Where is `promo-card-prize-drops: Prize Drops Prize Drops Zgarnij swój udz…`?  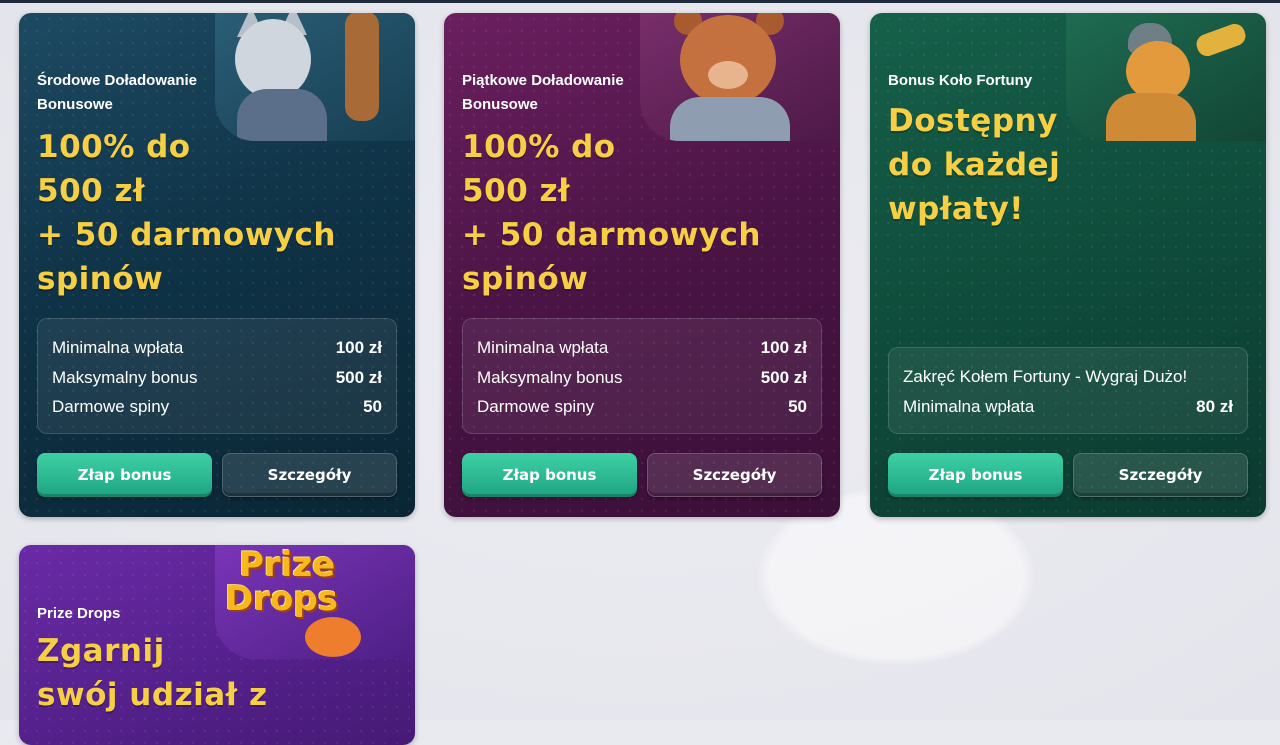 promo-card-prize-drops: Prize Drops Prize Drops Zgarnij swój udz… is located at coordinates (217, 645).